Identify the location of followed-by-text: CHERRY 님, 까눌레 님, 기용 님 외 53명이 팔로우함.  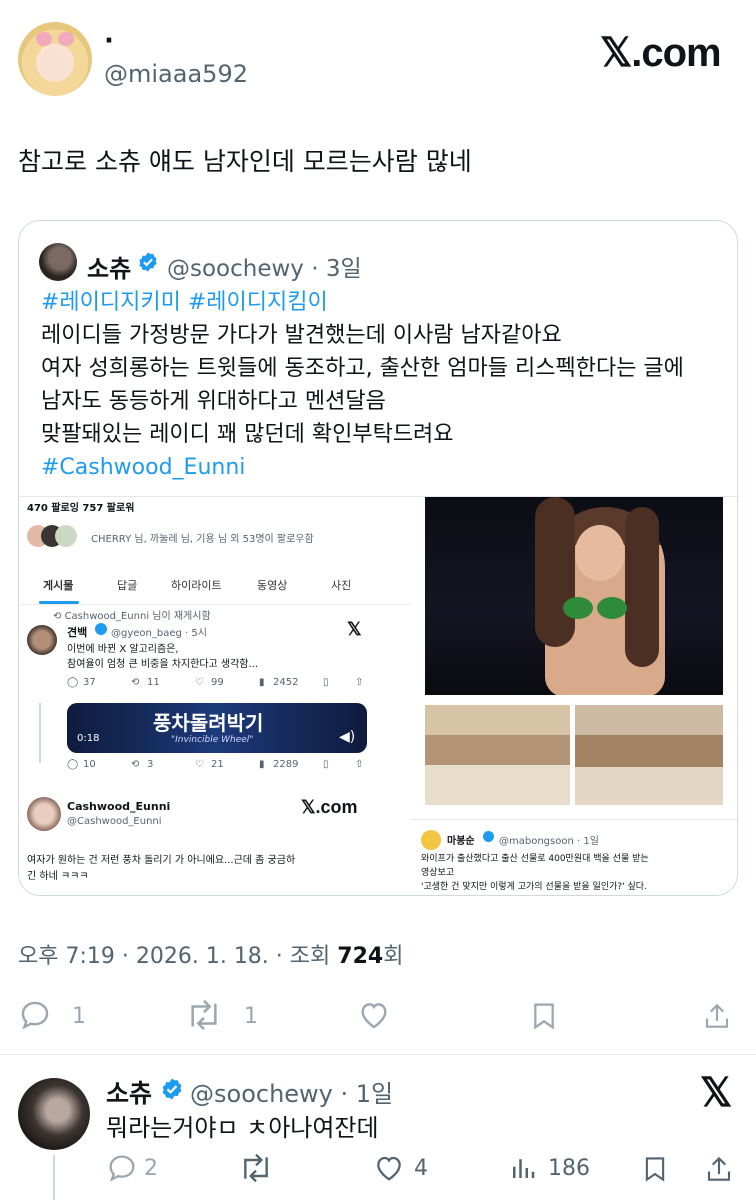
(202, 539).